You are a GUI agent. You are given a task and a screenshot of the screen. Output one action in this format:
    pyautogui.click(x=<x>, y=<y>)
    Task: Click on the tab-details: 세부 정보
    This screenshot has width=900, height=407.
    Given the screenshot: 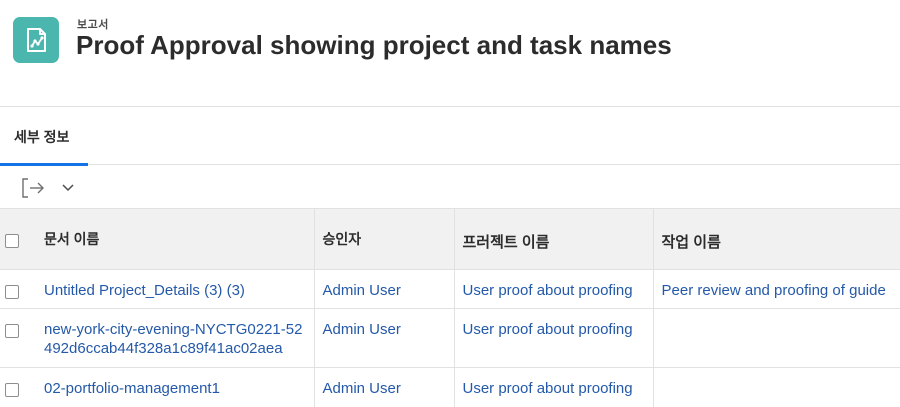 What is the action you would take?
    pyautogui.click(x=44, y=137)
    